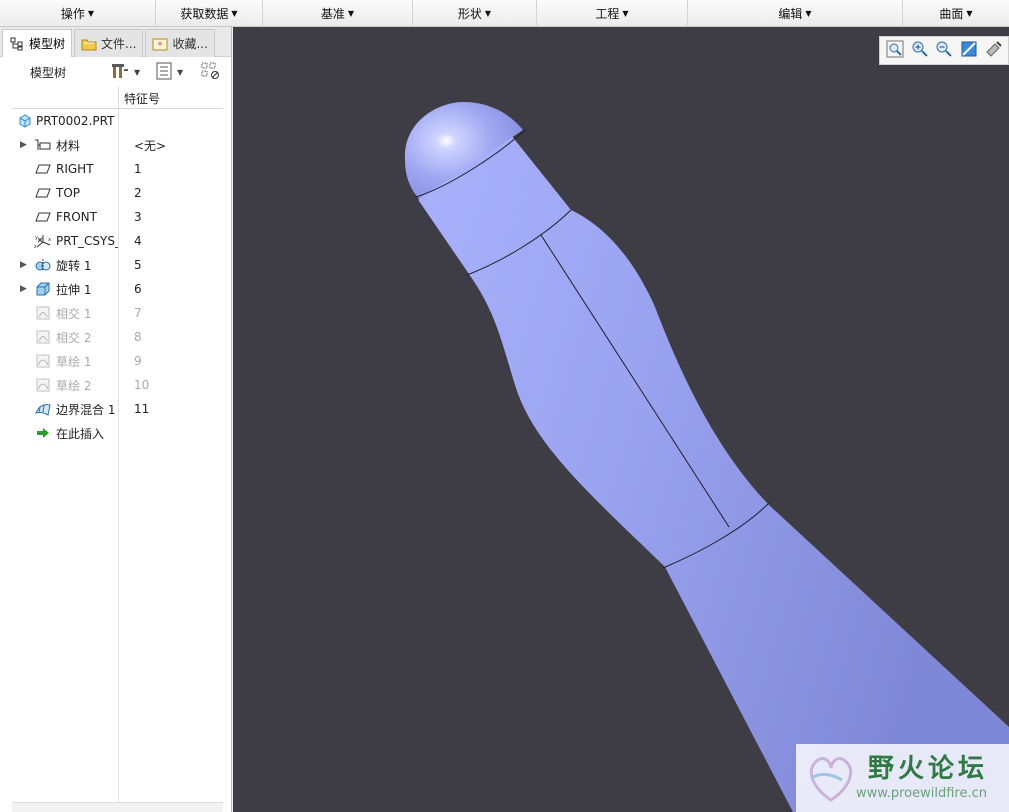 This screenshot has height=812, width=1009. Describe the element at coordinates (43, 241) in the screenshot. I see `csys-icon: y x z` at that location.